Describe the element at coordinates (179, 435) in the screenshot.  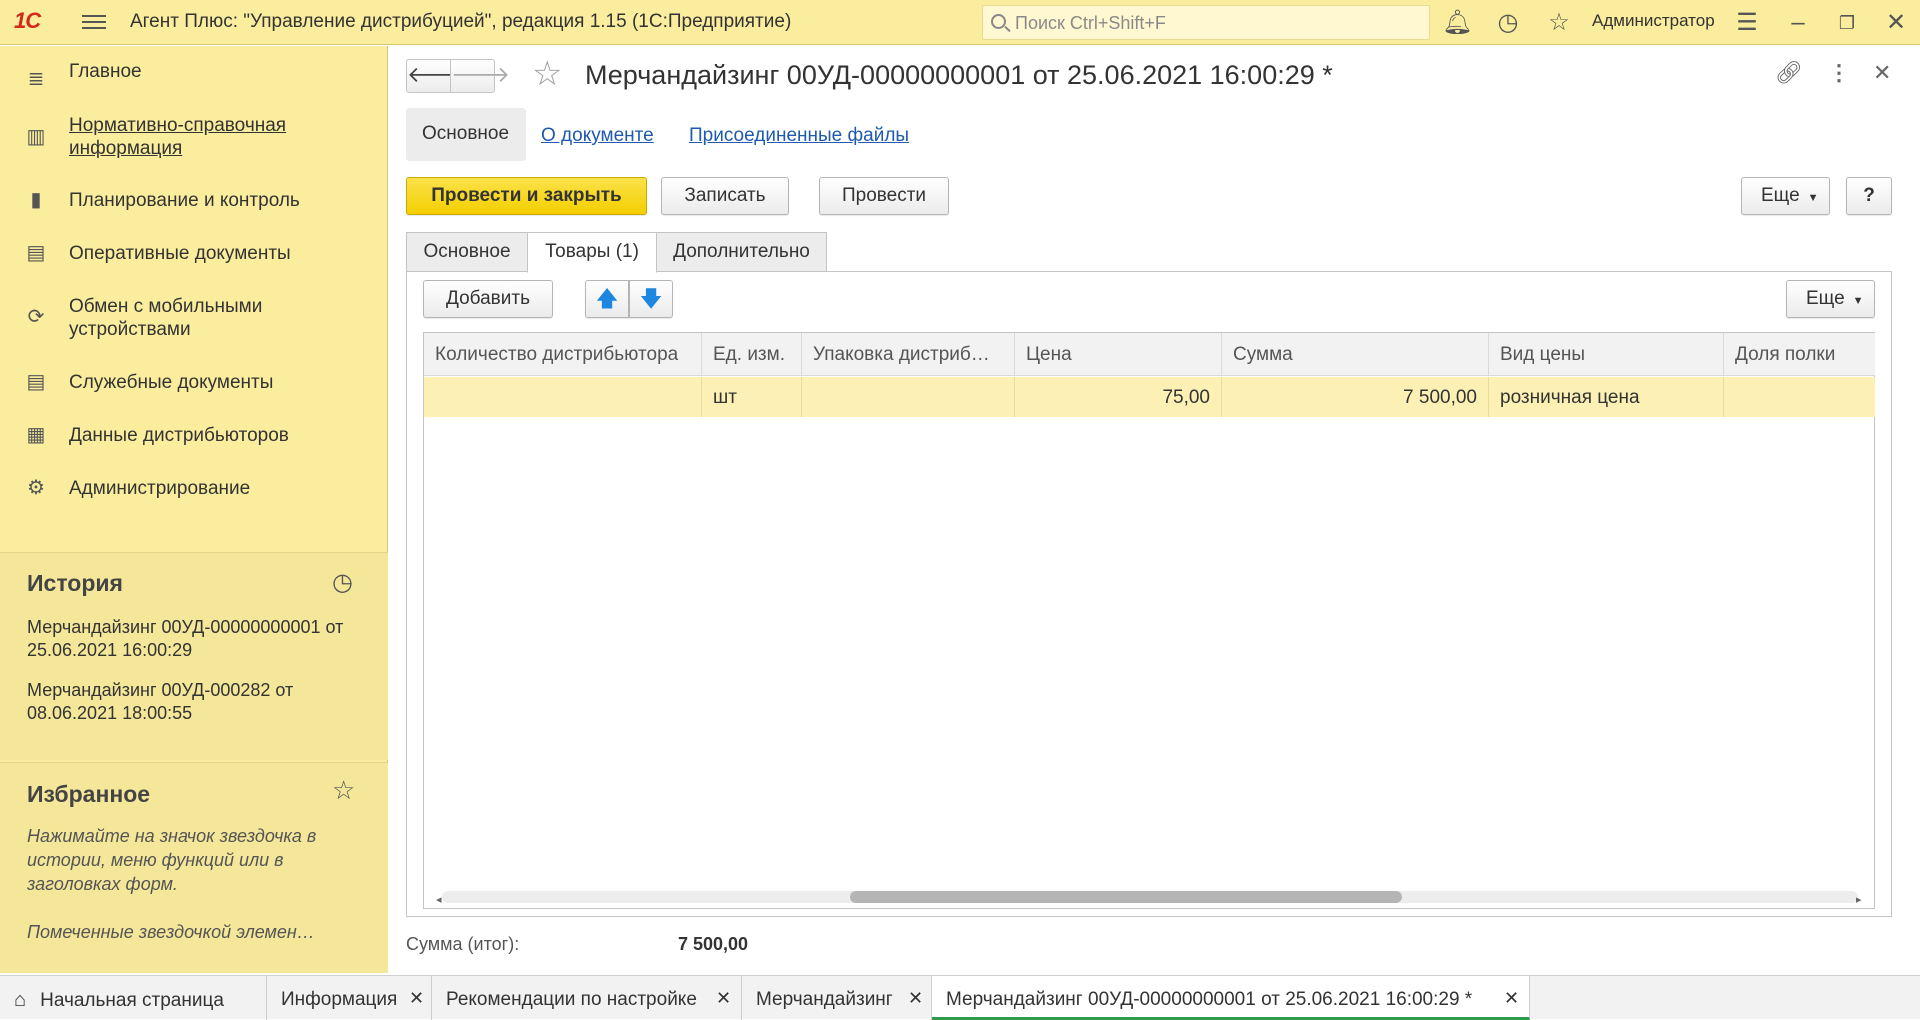
I see `sidebar-item-label: Данные дистрибьюторов` at that location.